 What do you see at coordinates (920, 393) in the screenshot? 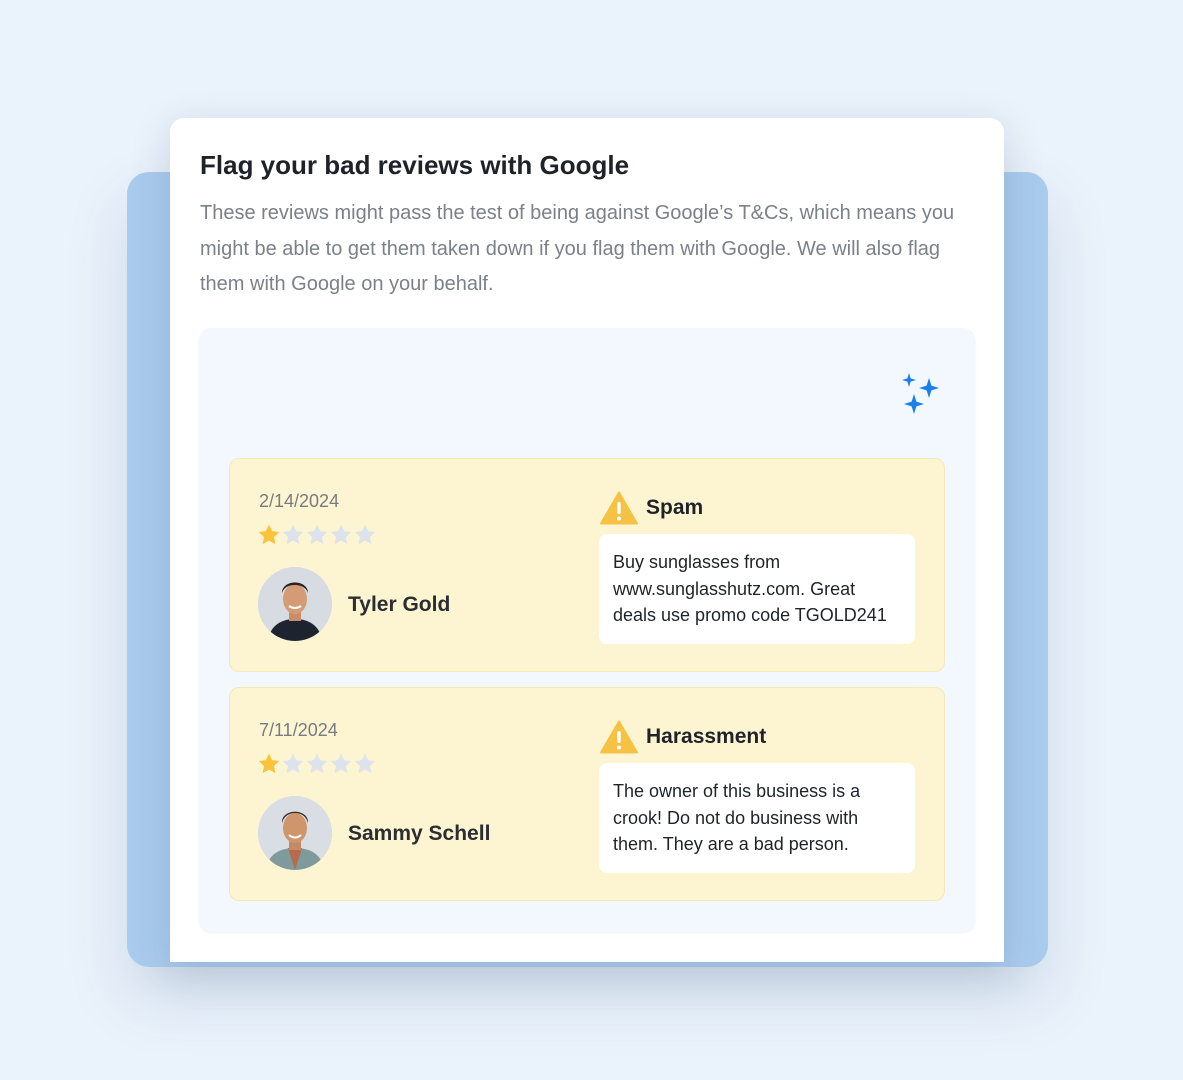
I see `sparkle-icon` at bounding box center [920, 393].